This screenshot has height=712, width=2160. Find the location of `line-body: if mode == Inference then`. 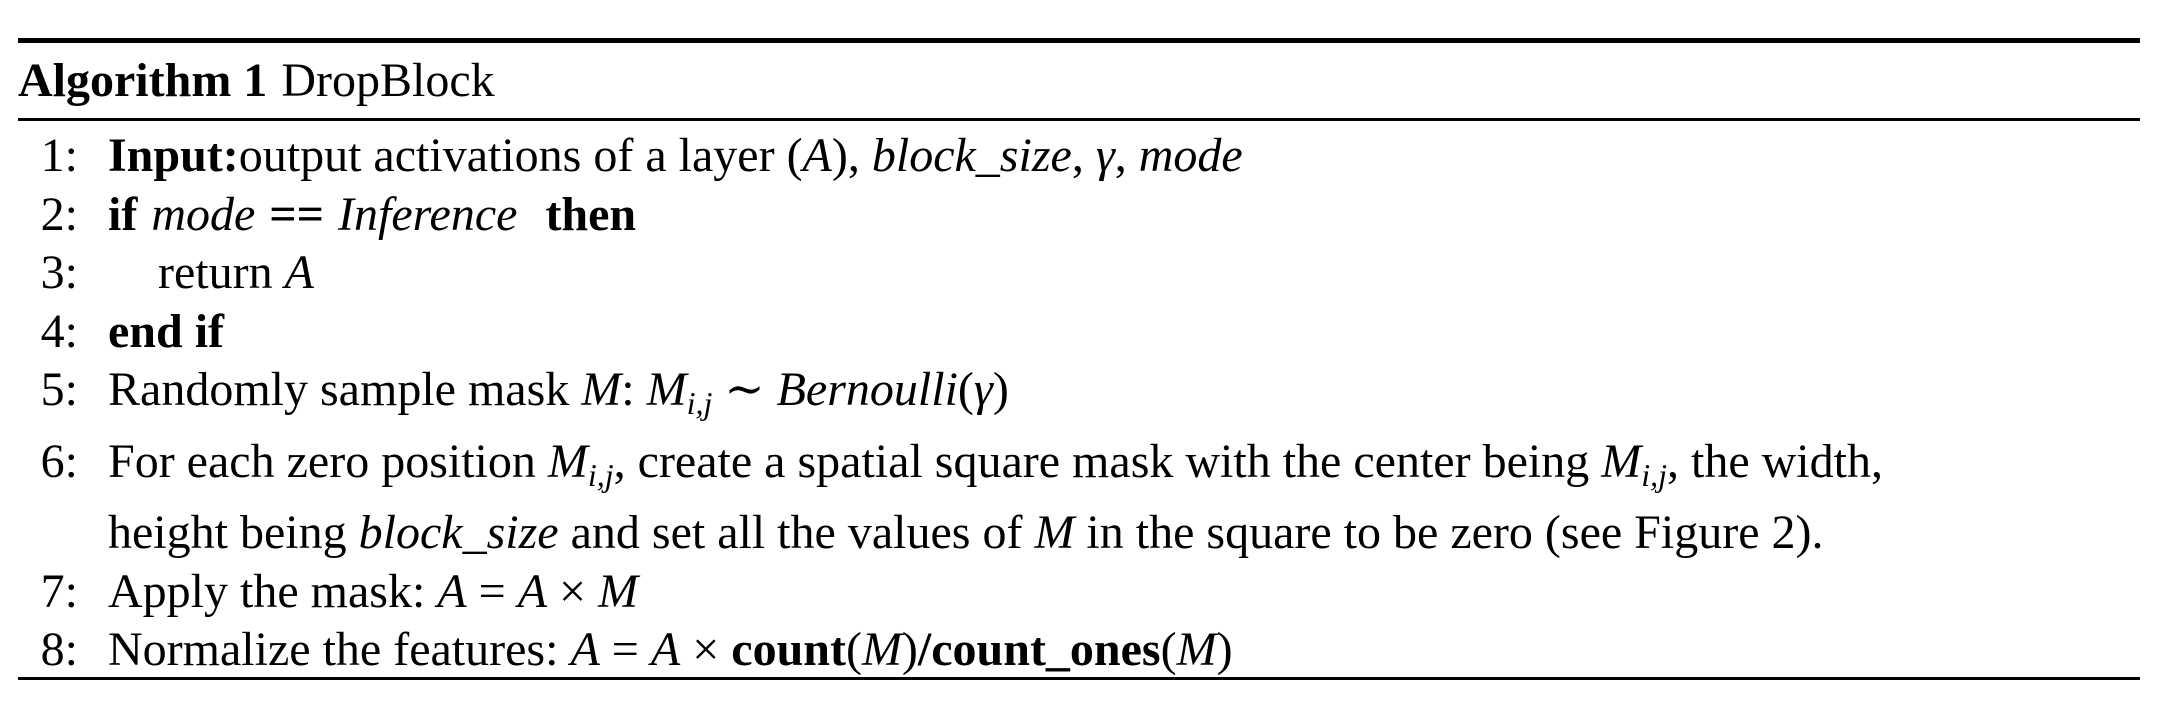

line-body: if mode == Inference then is located at coordinates (357, 215).